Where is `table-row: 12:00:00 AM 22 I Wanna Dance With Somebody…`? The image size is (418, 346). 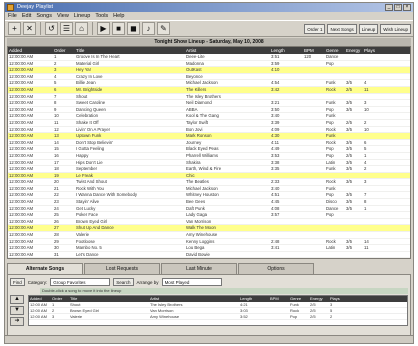 table-row: 12:00:00 AM 22 I Wanna Dance With Somebody… is located at coordinates (209, 196).